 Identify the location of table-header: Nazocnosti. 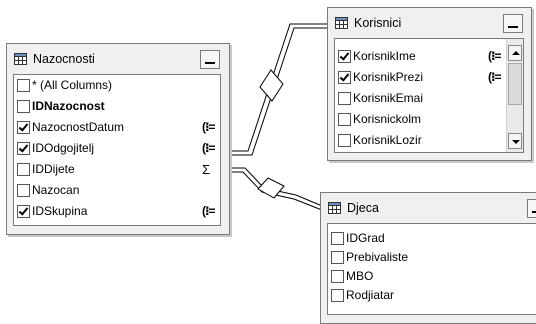
(118, 59).